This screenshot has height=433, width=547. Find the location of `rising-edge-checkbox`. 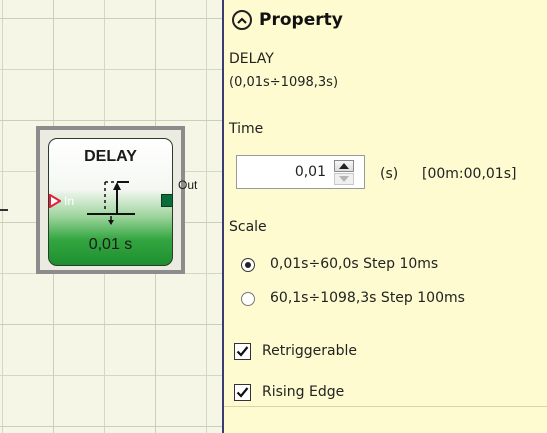

rising-edge-checkbox is located at coordinates (242, 392).